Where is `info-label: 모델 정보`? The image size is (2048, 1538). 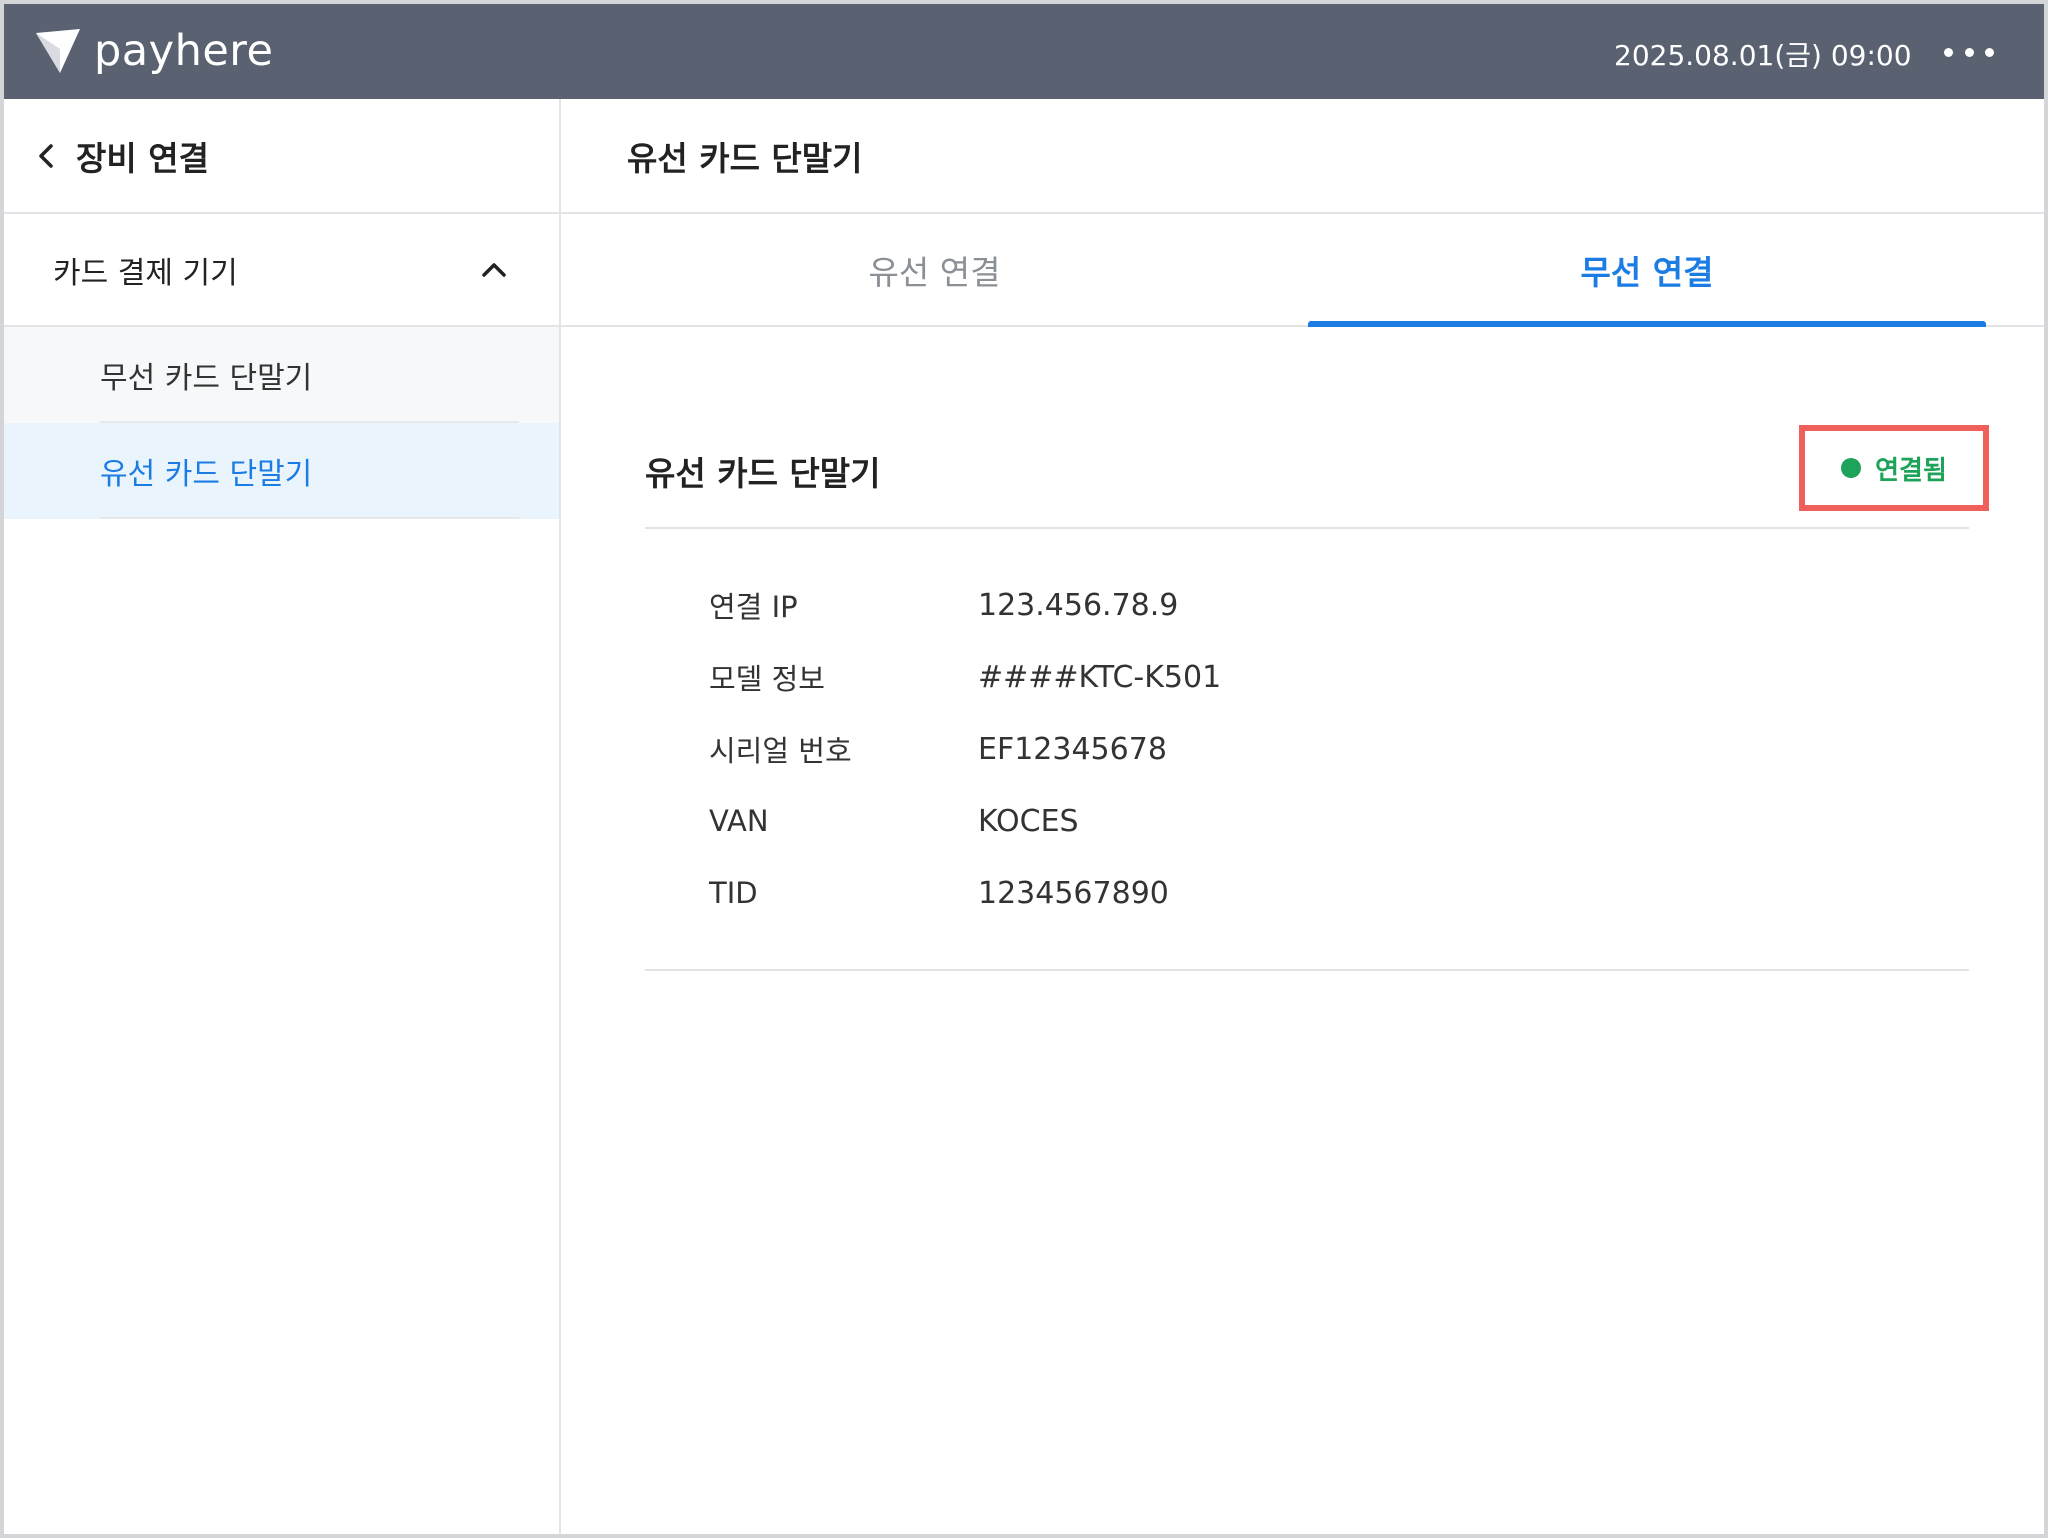
info-label: 모델 정보 is located at coordinates (767, 679).